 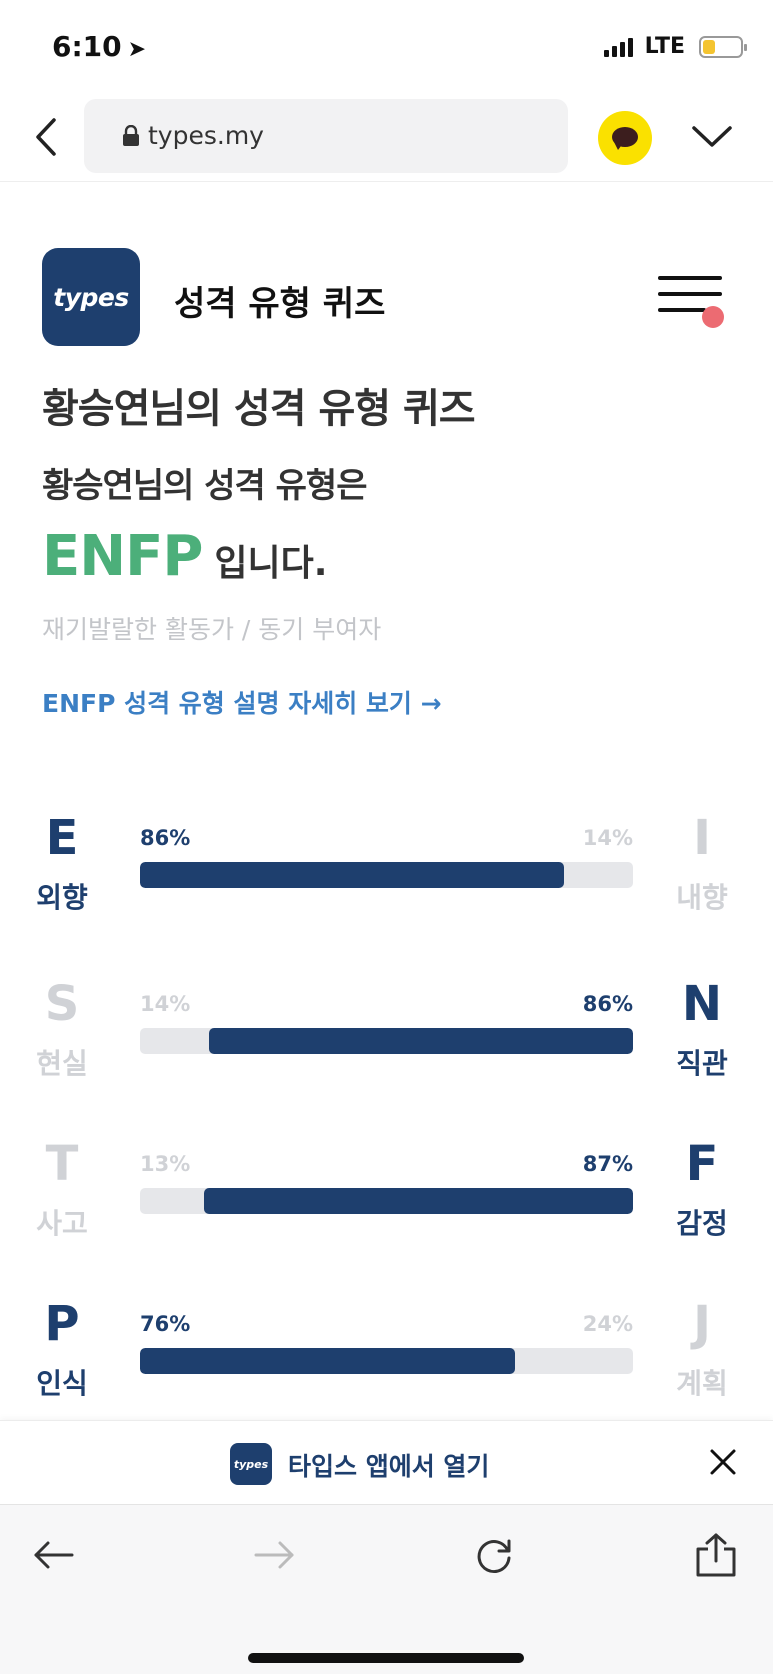 I want to click on trait-right-letter: I, so click(x=702, y=838).